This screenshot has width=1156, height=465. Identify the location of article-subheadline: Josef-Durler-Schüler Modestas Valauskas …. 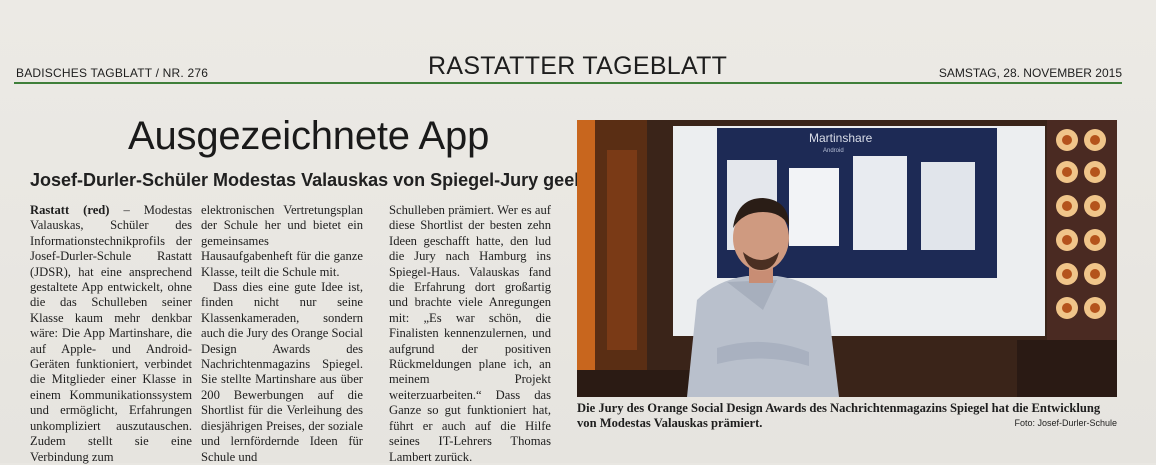
(314, 180).